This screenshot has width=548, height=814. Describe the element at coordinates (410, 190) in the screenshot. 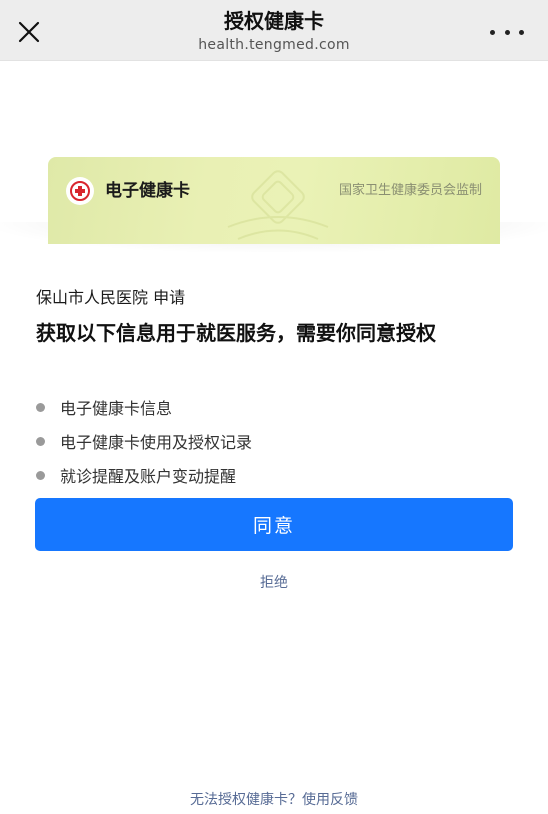

I see `card-supervisor: 国家卫生健康委员会监制` at that location.